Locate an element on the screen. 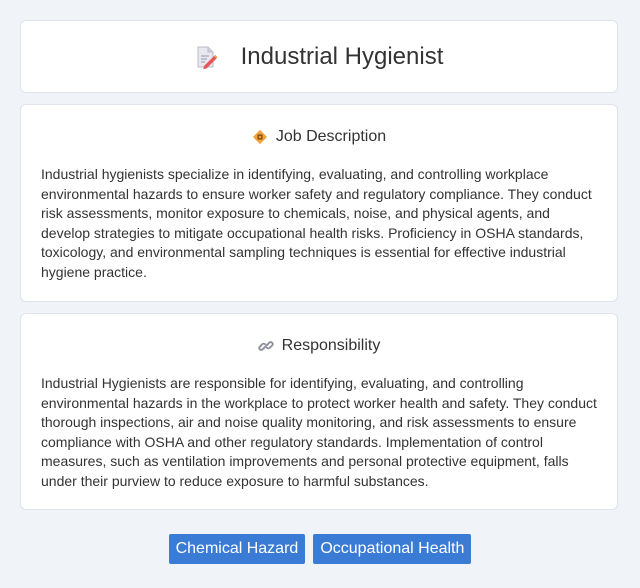 Image resolution: width=640 pixels, height=588 pixels. page-title: Industrial Hygienist is located at coordinates (342, 56).